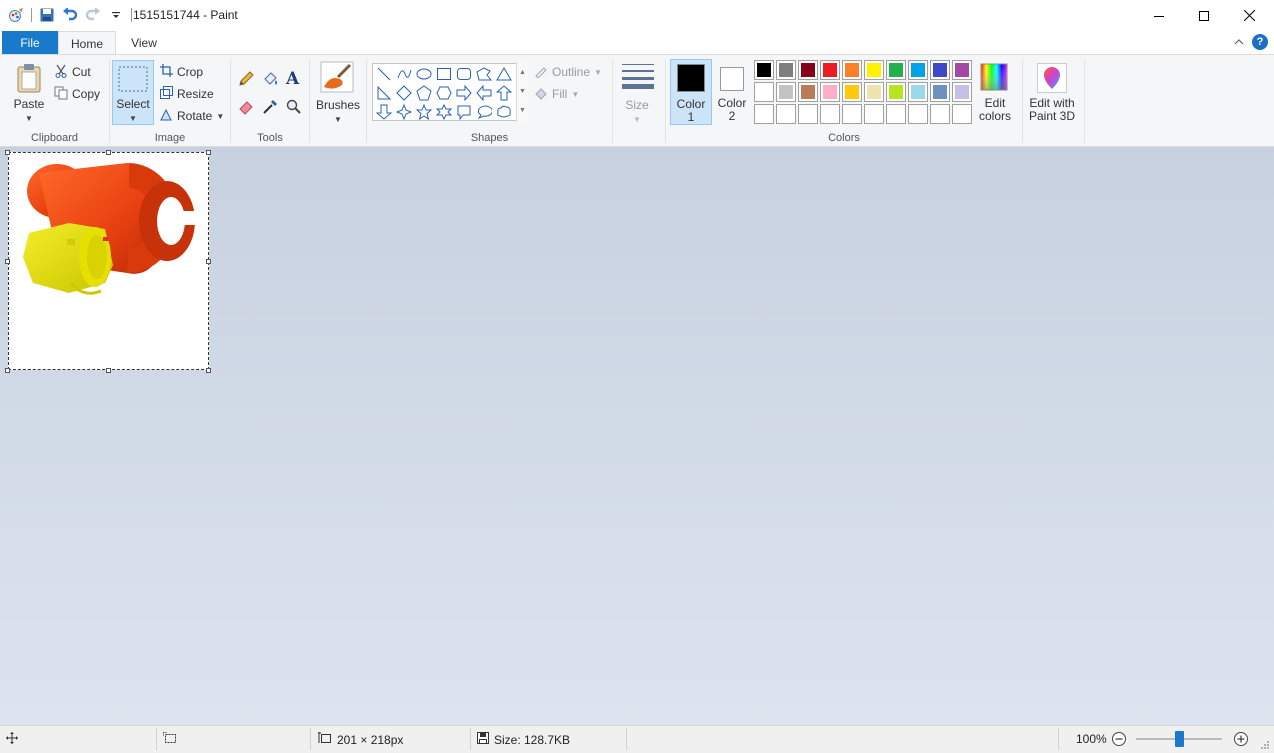 The width and height of the screenshot is (1274, 753). Describe the element at coordinates (1204, 15) in the screenshot. I see `maximize-button` at that location.